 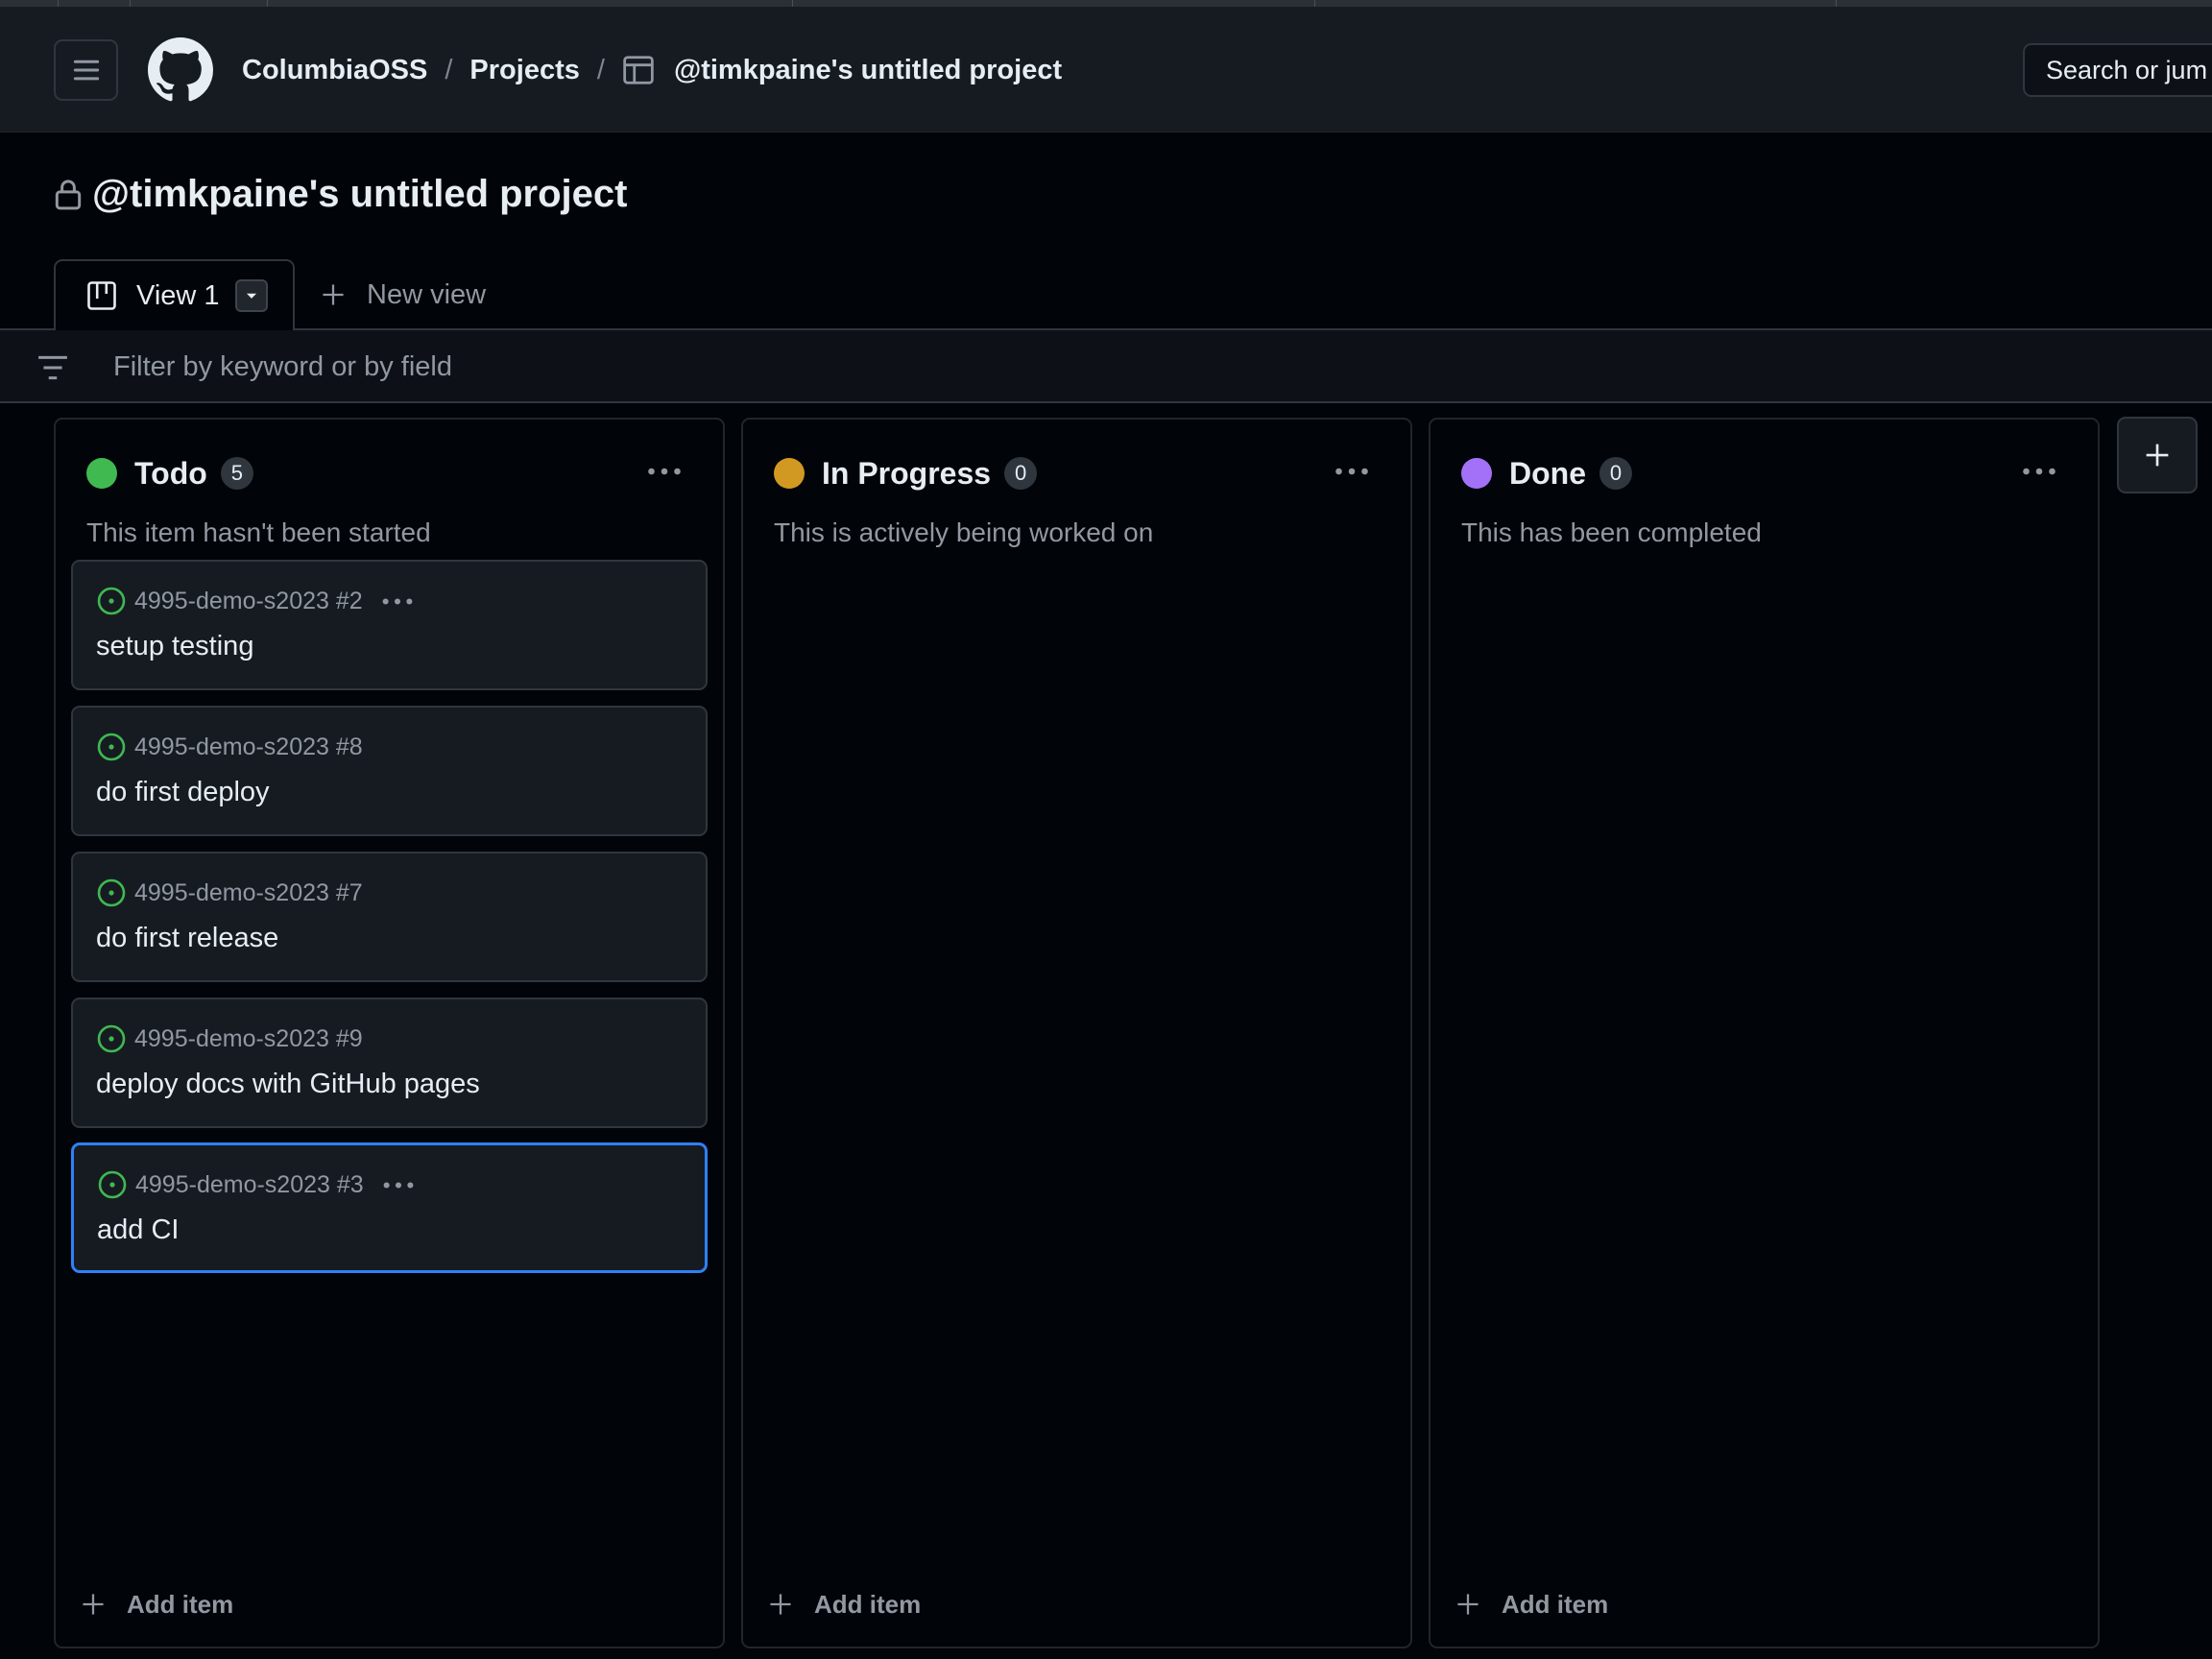 I want to click on hamburger-icon, so click(x=86, y=71).